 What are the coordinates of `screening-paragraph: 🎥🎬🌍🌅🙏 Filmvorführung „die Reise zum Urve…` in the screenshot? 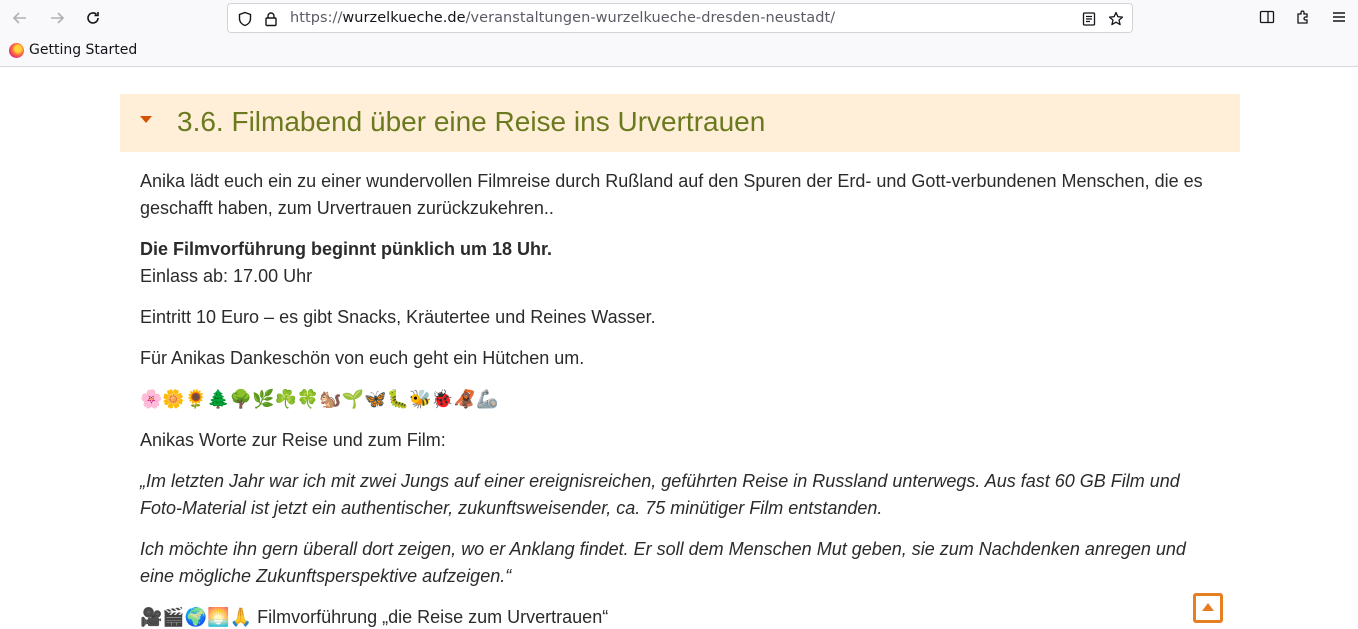 It's located at (680, 616).